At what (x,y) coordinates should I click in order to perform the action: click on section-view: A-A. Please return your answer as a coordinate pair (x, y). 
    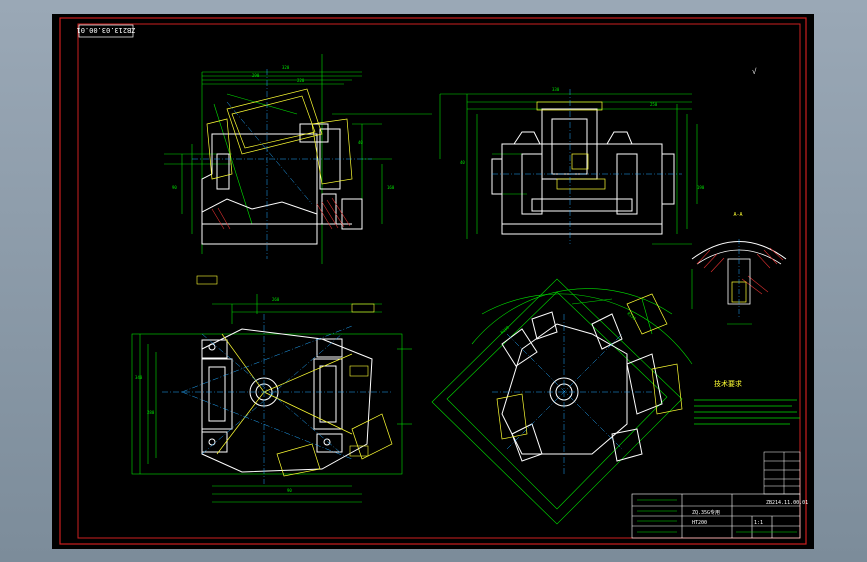
    Looking at the image, I should click on (739, 268).